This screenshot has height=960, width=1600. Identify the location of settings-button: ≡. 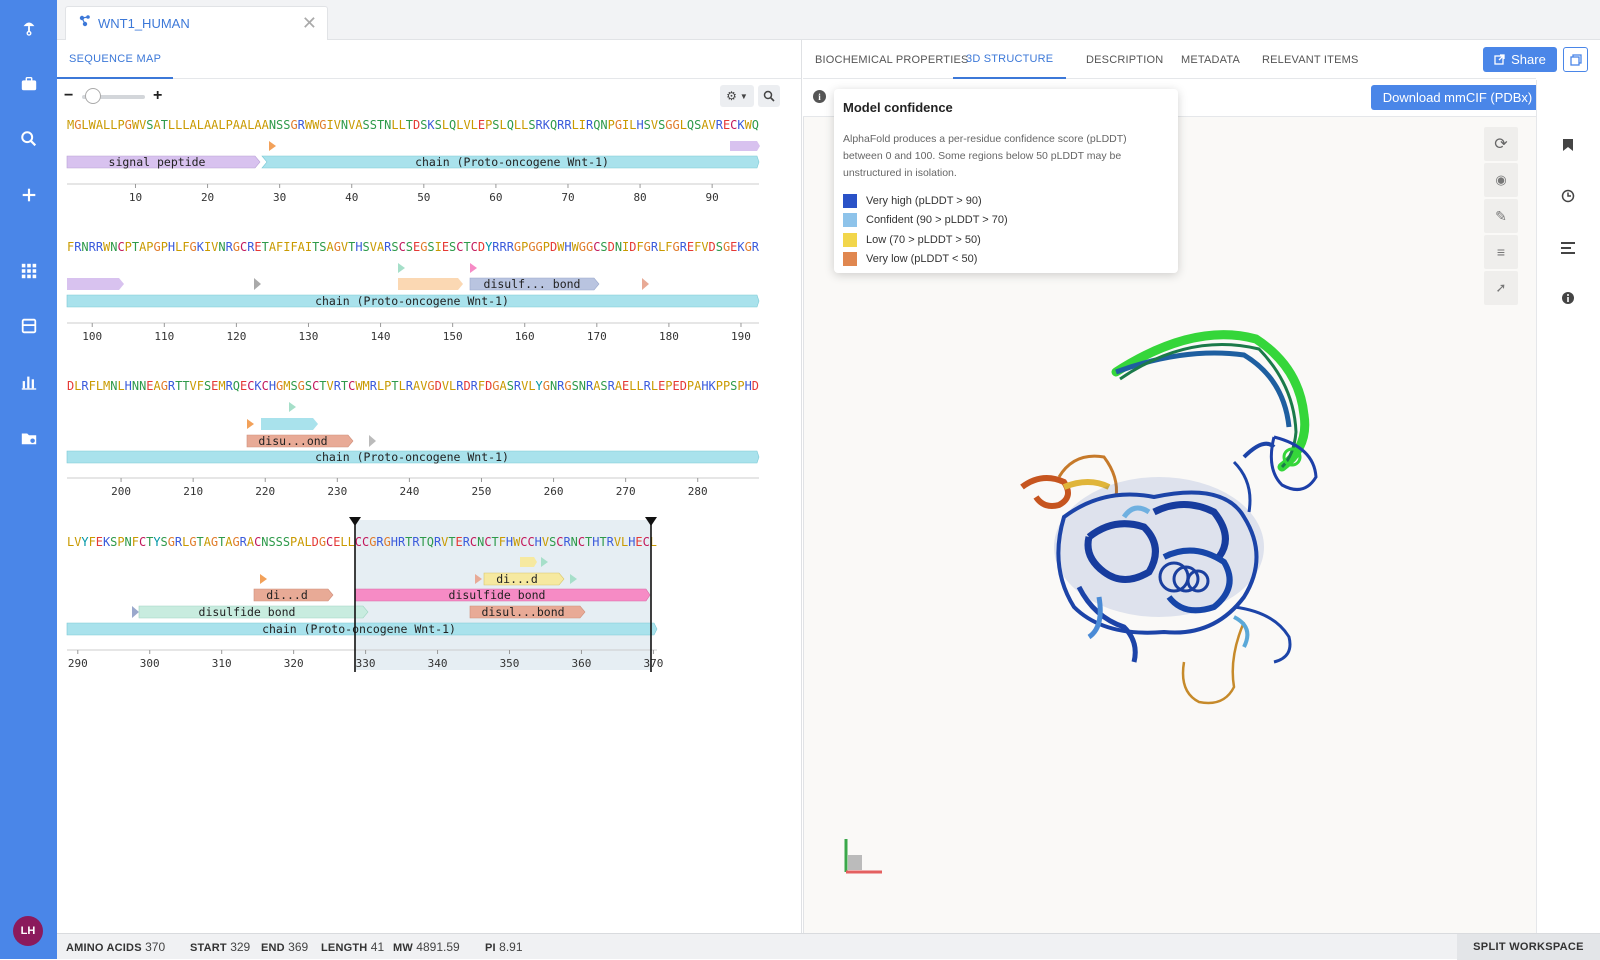
(1501, 252).